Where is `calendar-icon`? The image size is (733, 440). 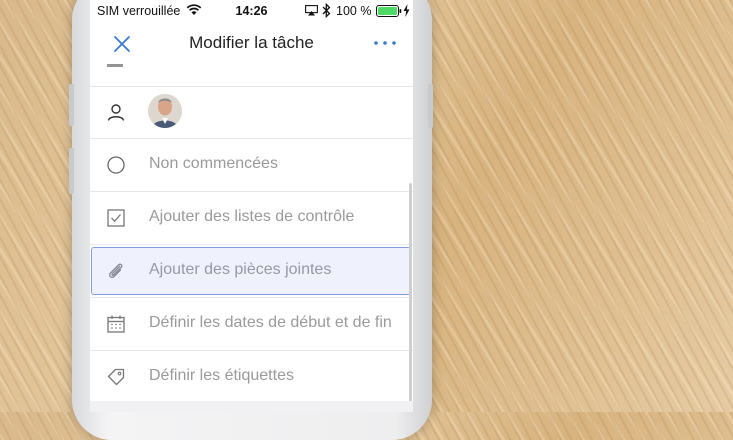
calendar-icon is located at coordinates (116, 324).